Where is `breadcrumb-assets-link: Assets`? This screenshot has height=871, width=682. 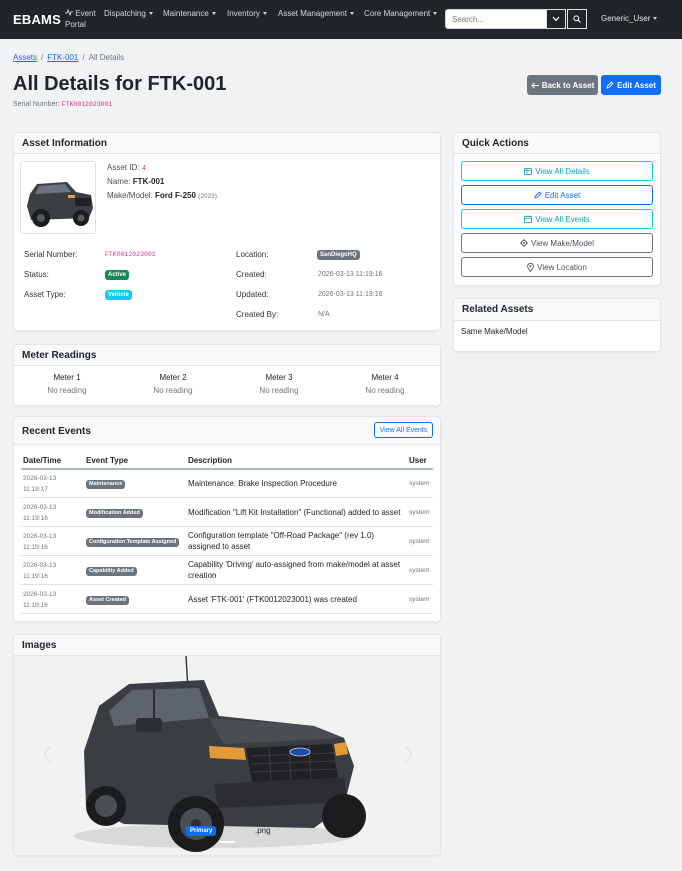
breadcrumb-assets-link: Assets is located at coordinates (25, 57).